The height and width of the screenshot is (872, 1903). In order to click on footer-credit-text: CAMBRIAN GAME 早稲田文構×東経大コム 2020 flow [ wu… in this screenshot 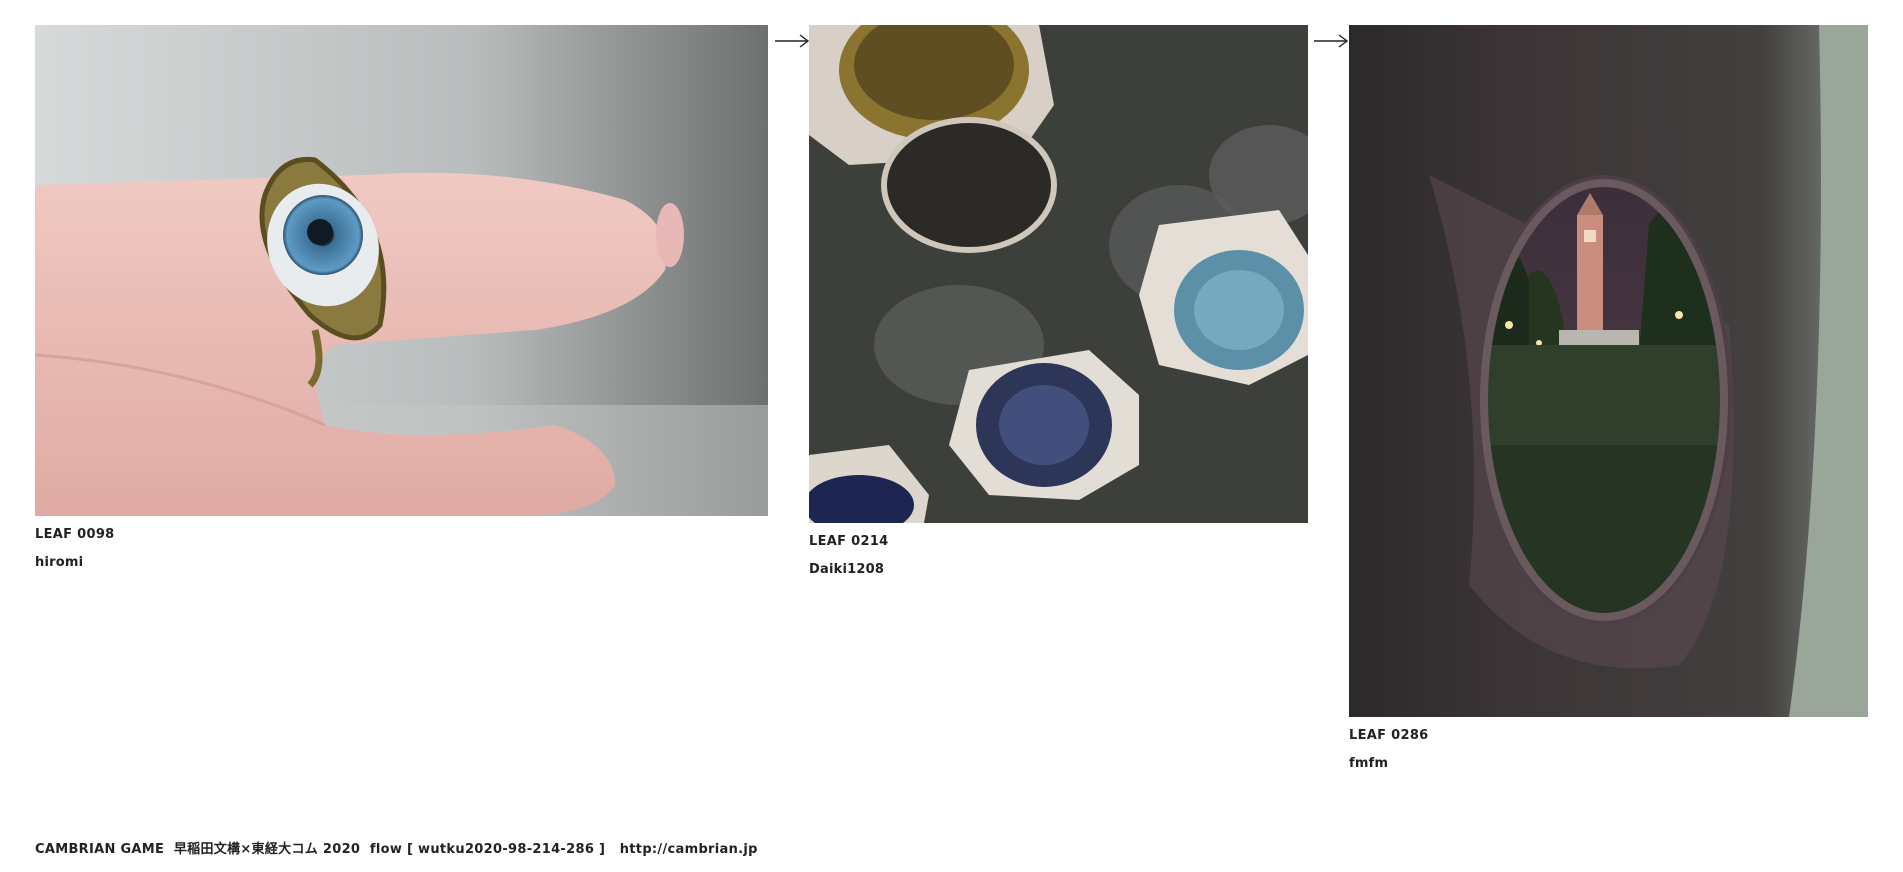, I will do `click(320, 849)`.